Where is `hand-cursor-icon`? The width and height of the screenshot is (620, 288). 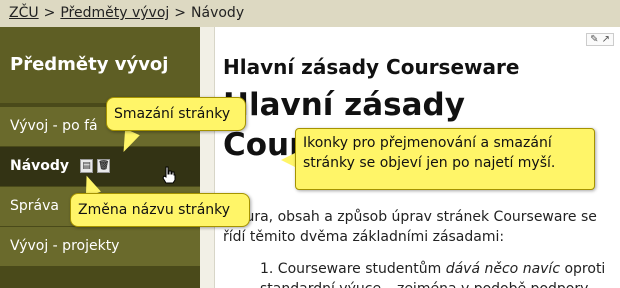
hand-cursor-icon is located at coordinates (169, 175).